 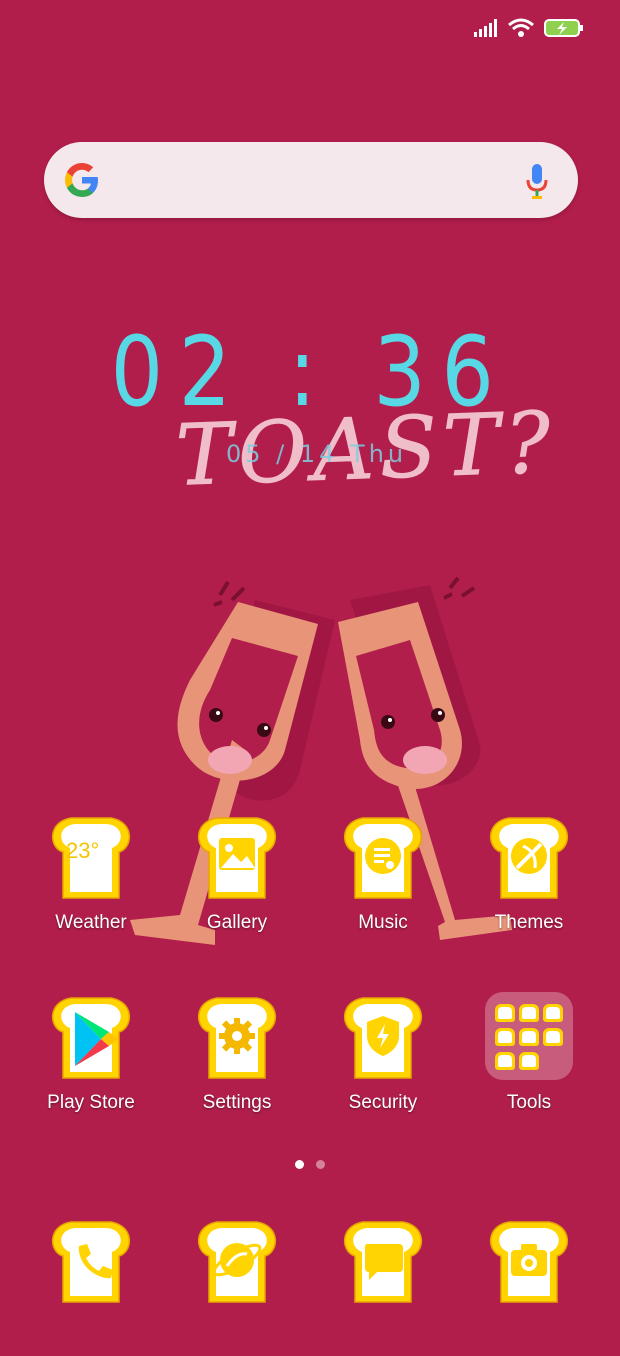 I want to click on status-bar, so click(x=529, y=28).